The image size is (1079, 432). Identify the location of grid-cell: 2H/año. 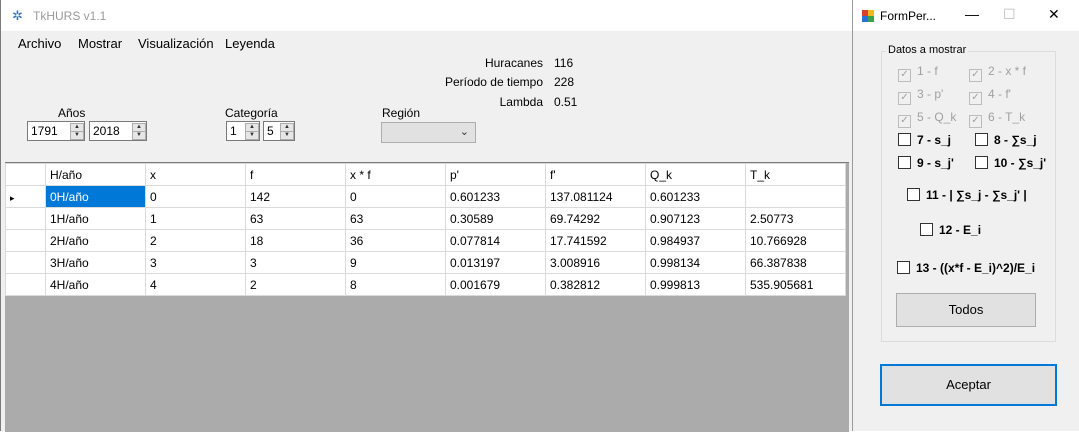
(95, 240).